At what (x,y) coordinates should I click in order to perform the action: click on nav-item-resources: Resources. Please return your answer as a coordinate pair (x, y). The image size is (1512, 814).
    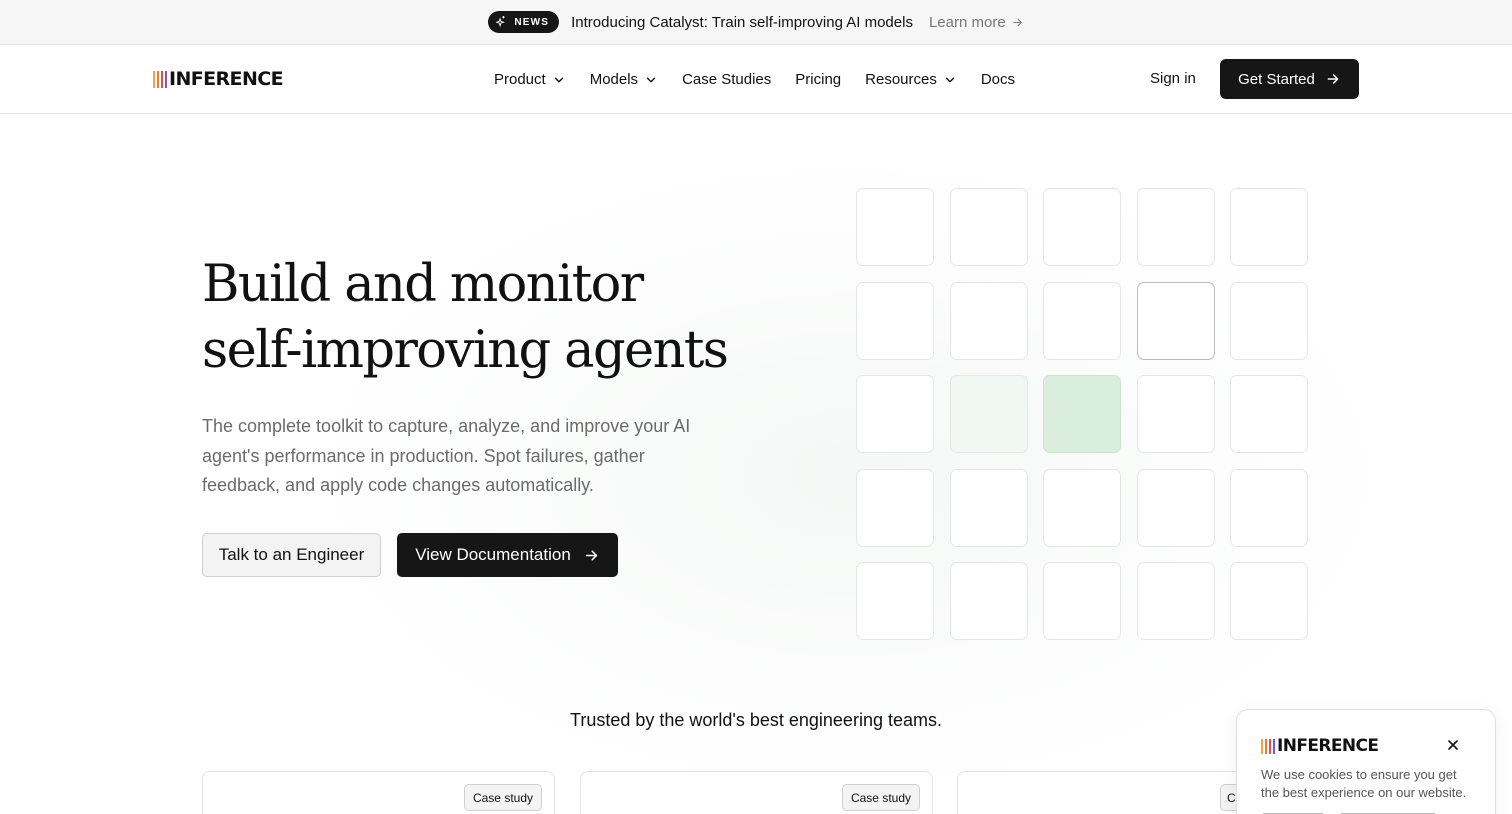
    Looking at the image, I should click on (911, 79).